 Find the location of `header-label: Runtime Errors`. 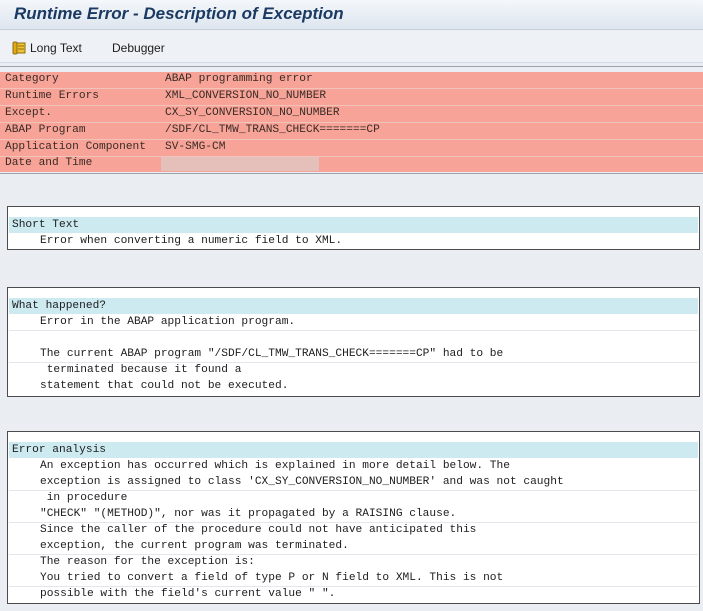

header-label: Runtime Errors is located at coordinates (52, 96).